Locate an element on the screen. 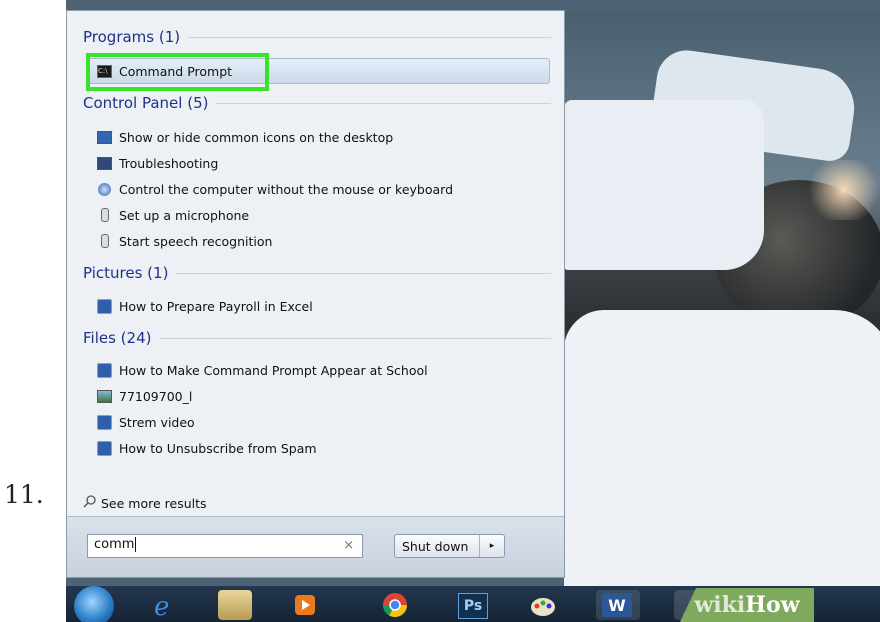 The width and height of the screenshot is (880, 622). clear-search-icon: × is located at coordinates (348, 545).